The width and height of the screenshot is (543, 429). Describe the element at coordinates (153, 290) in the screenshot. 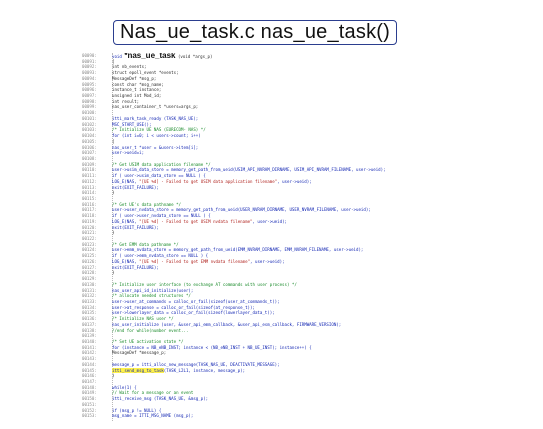

I see `code-token: nas_user_api_id_initialize(user);` at that location.